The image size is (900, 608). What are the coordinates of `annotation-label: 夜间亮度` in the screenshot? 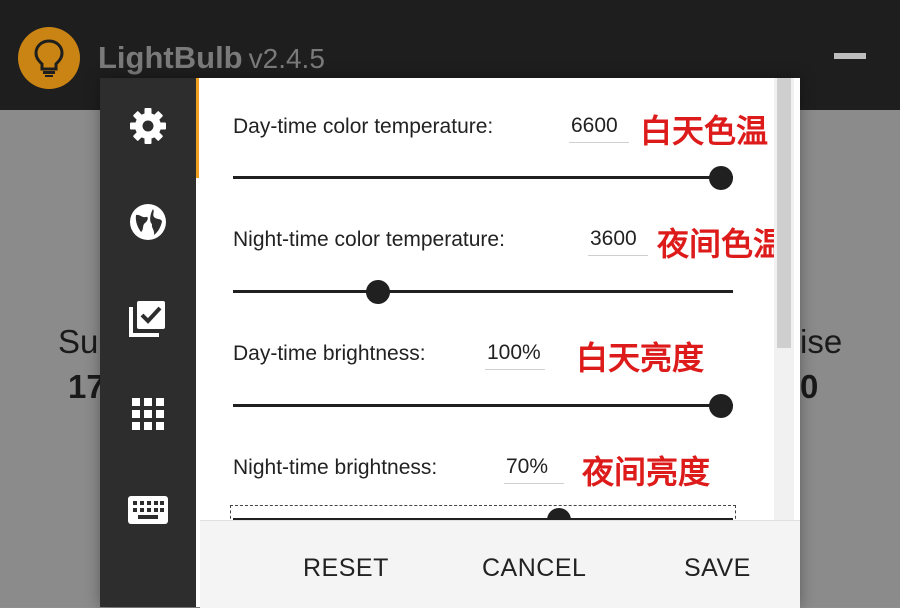 It's located at (646, 472).